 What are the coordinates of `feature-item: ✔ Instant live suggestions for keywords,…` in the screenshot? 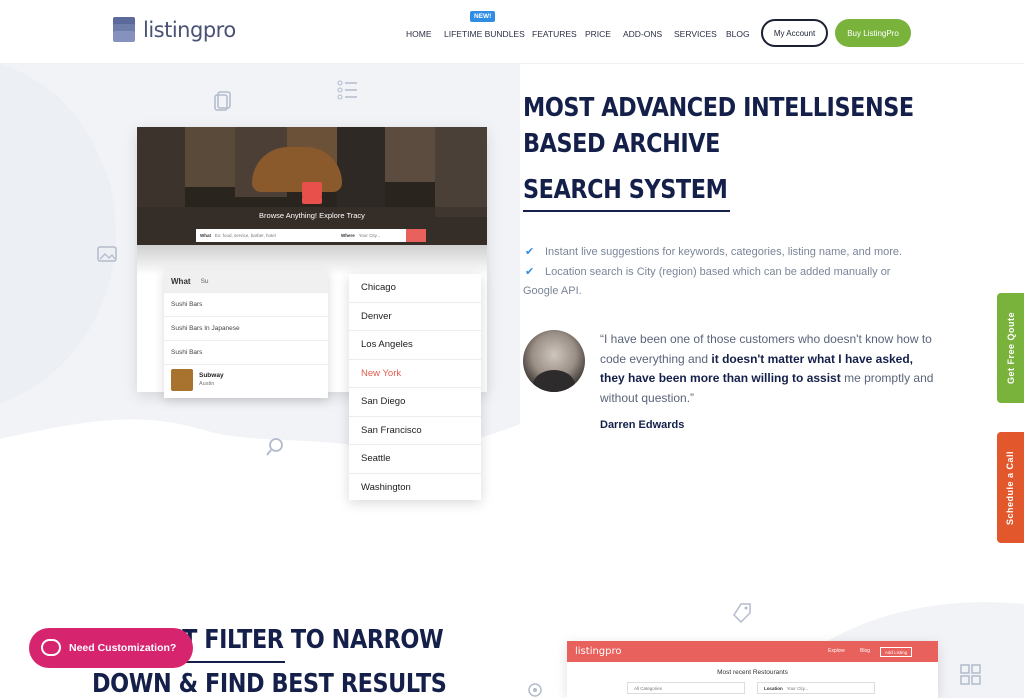 It's located at (733, 253).